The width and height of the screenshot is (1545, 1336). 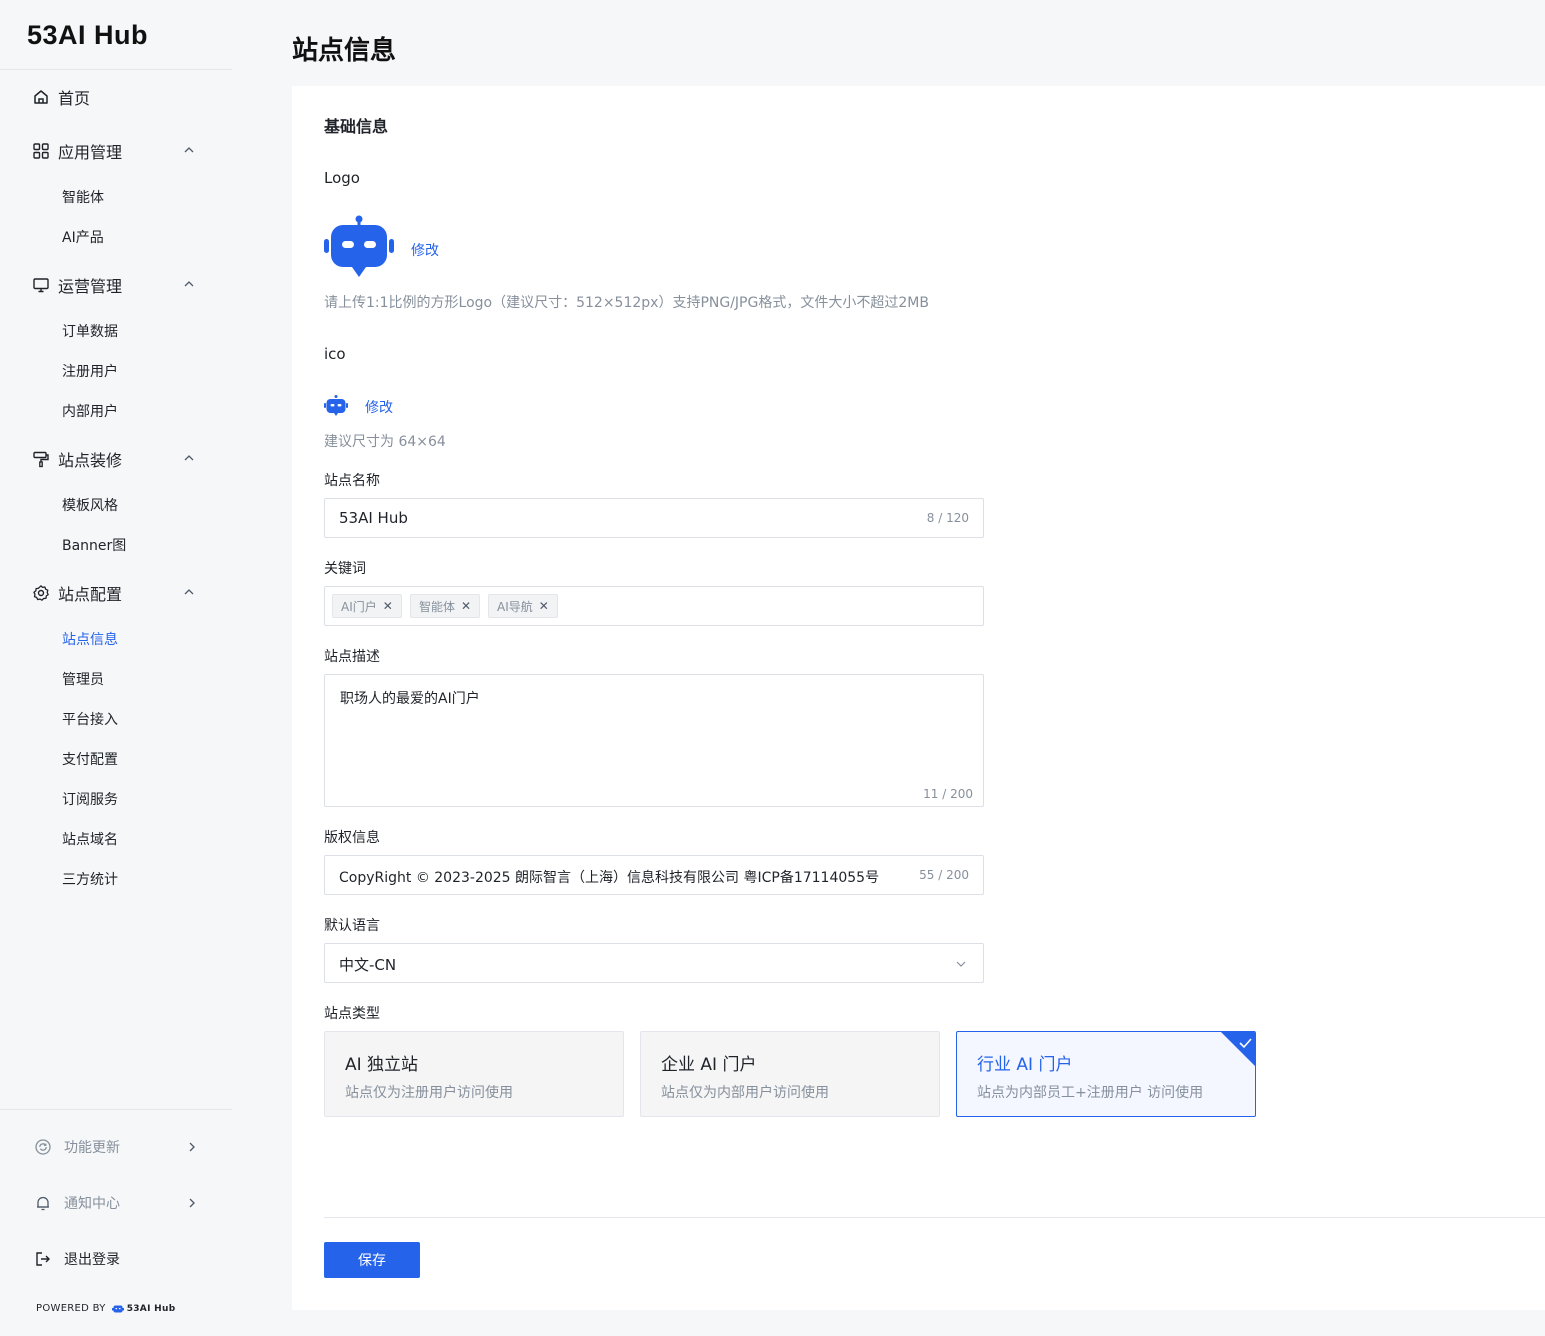 I want to click on site-type-title: AI 独立站, so click(x=382, y=1065).